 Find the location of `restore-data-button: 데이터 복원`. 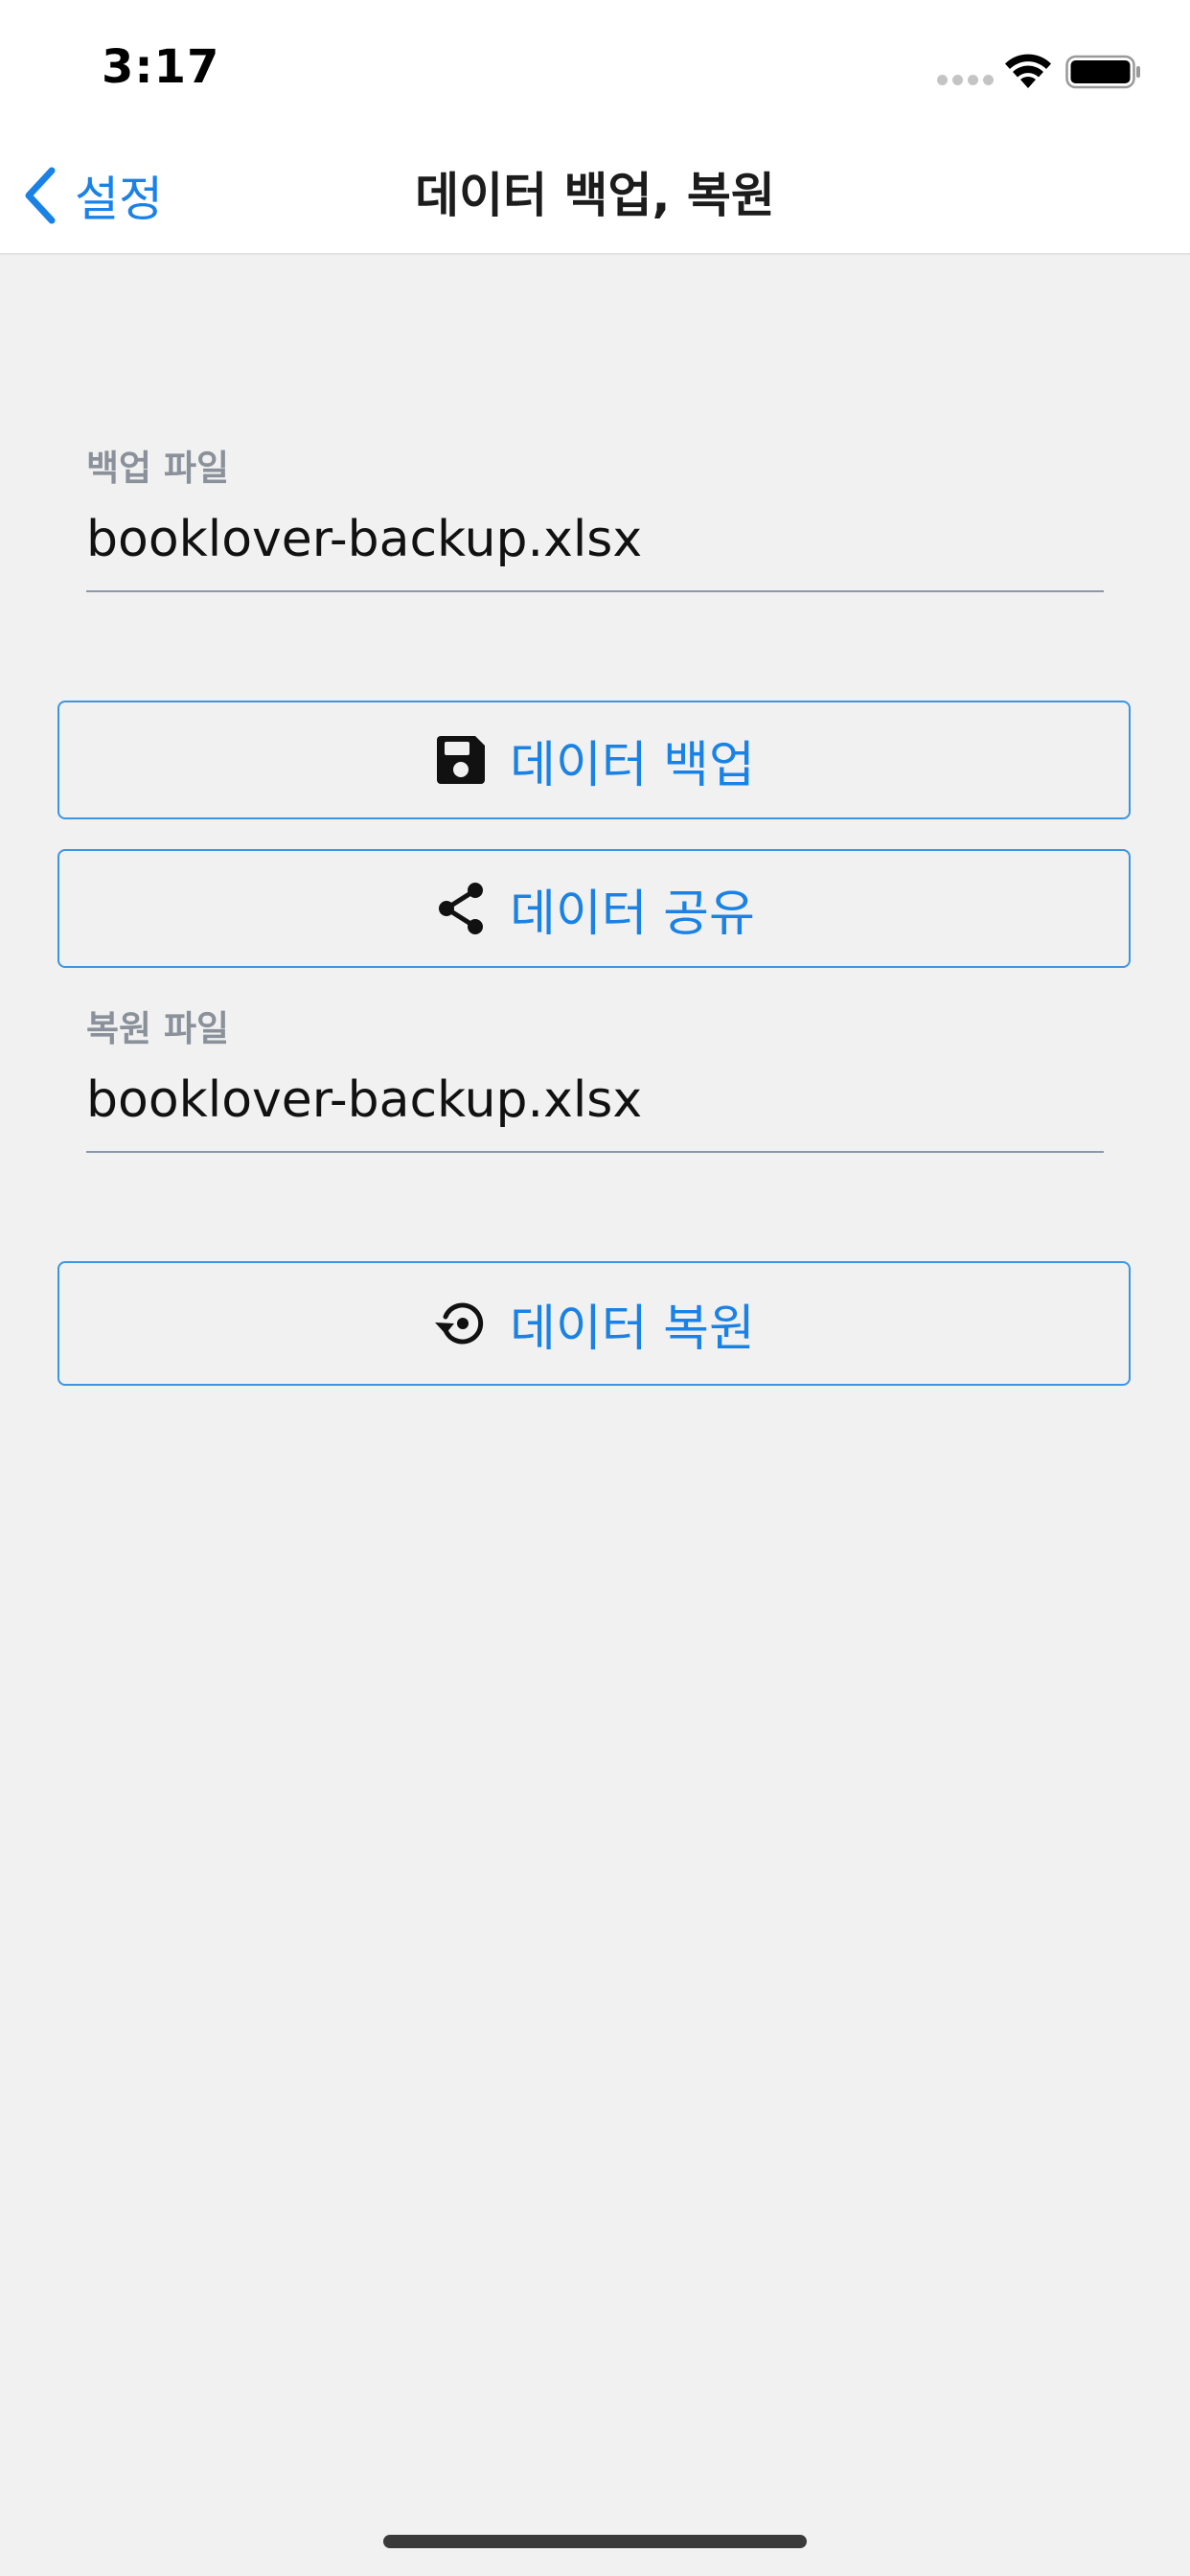

restore-data-button: 데이터 복원 is located at coordinates (594, 1323).